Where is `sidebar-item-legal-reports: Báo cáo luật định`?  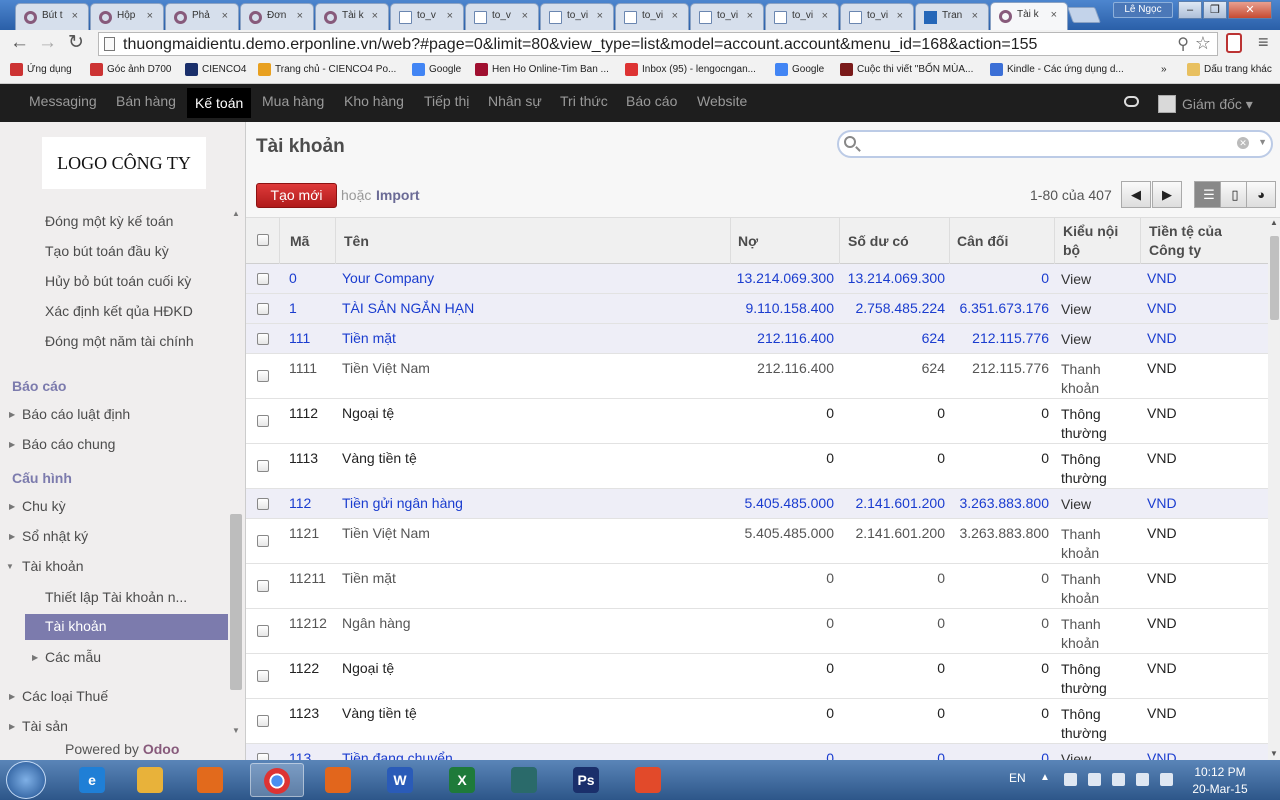 sidebar-item-legal-reports: Báo cáo luật định is located at coordinates (76, 414).